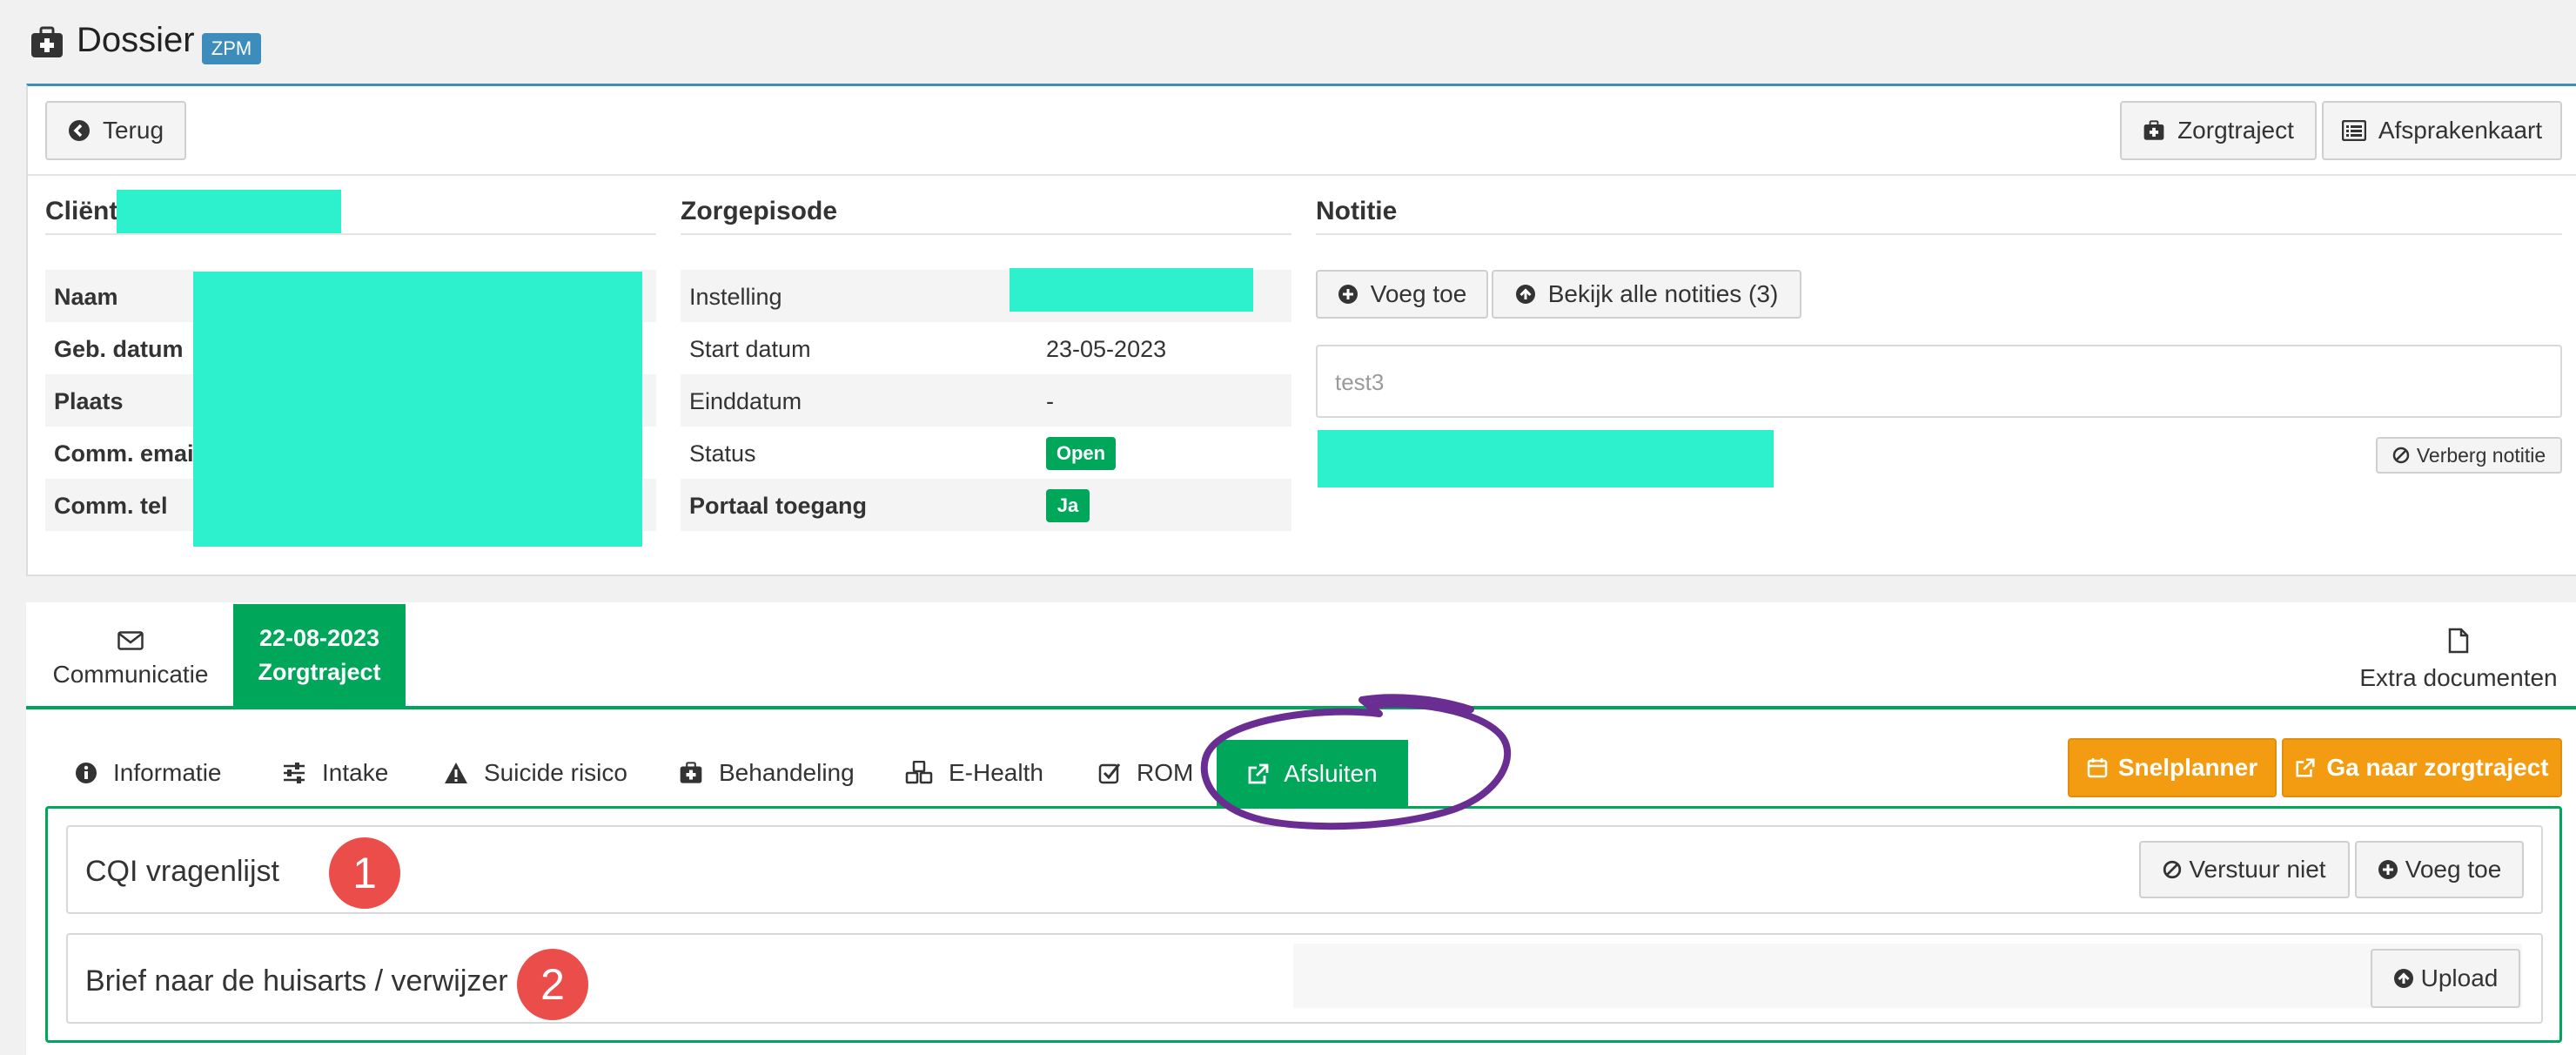 This screenshot has width=2576, height=1055. I want to click on highlight-circle, so click(1356, 762).